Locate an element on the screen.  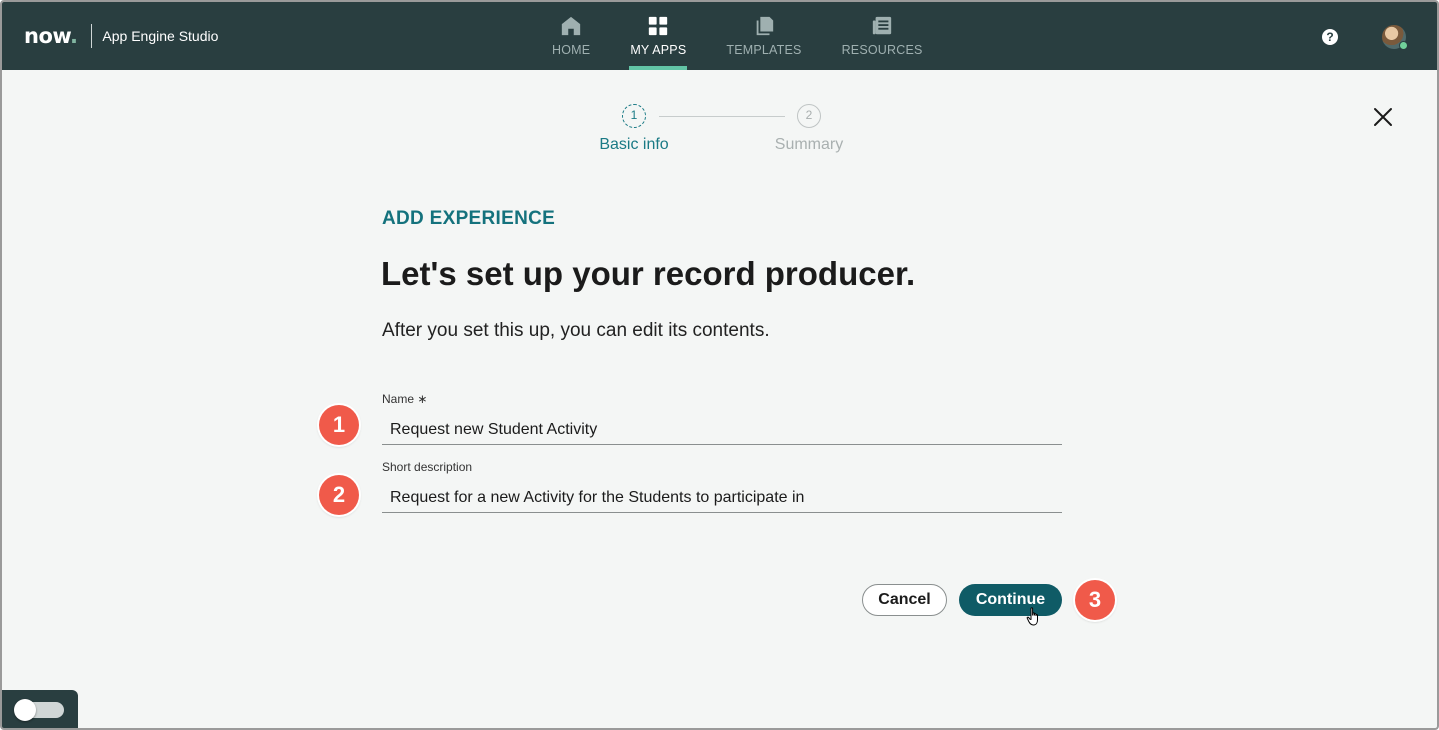
callout-1: 1 is located at coordinates (339, 425).